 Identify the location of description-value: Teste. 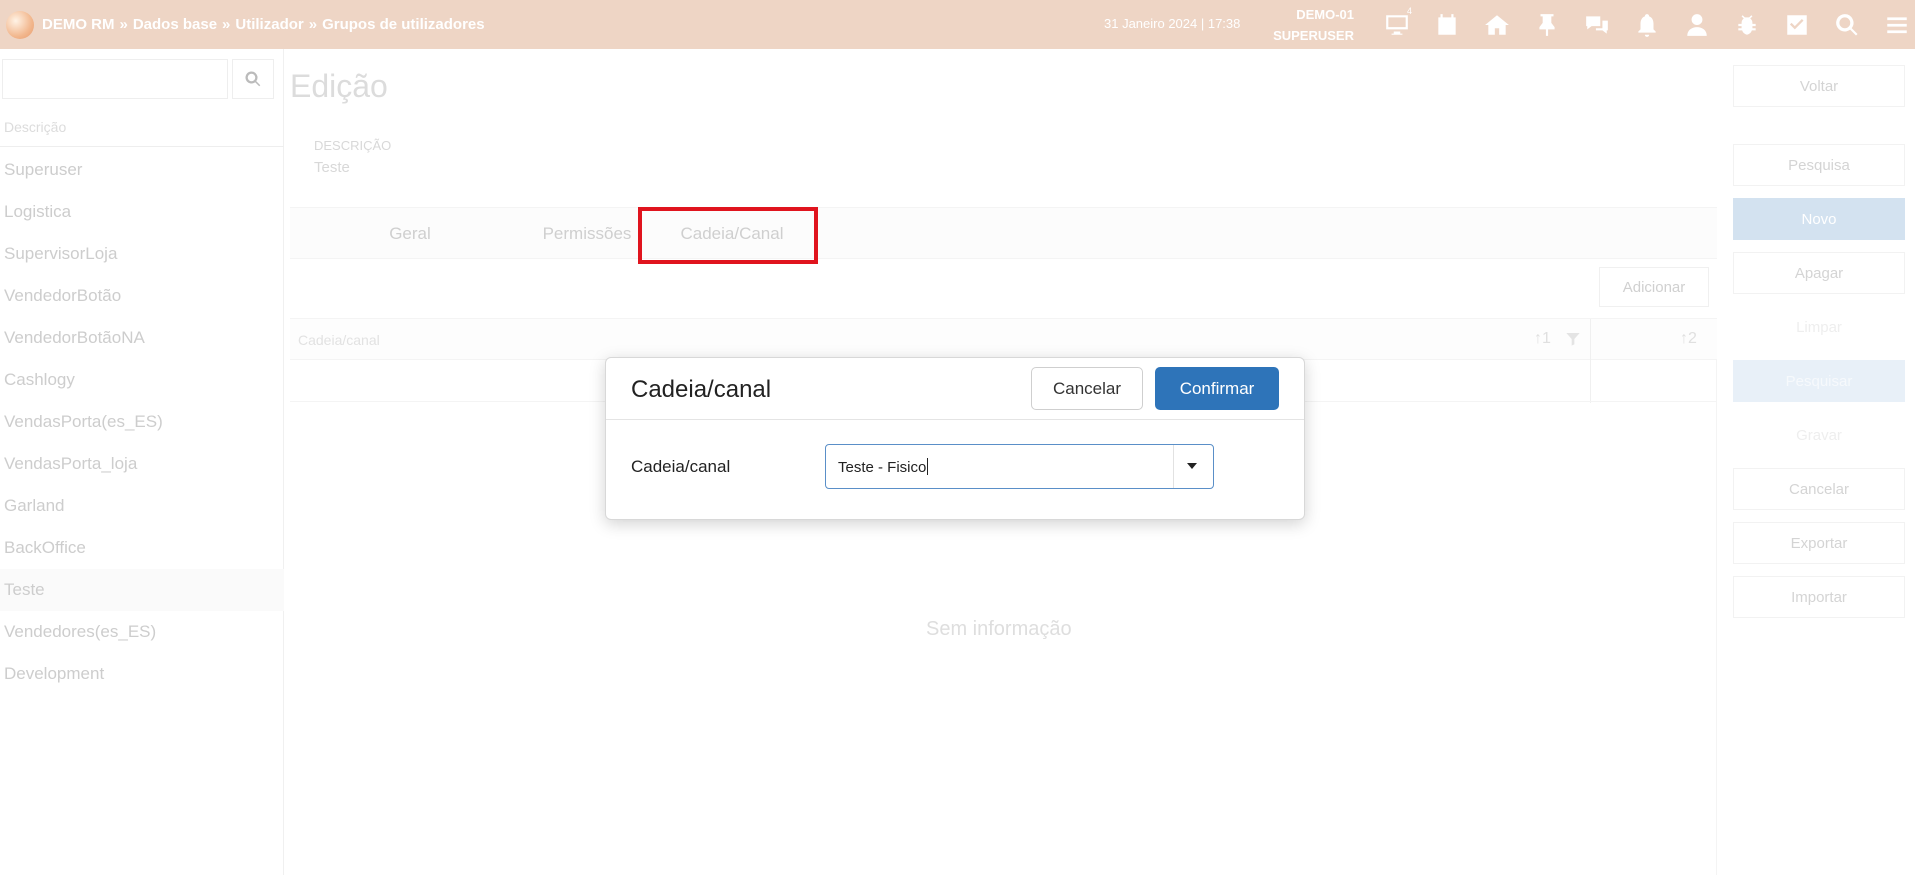
(332, 167).